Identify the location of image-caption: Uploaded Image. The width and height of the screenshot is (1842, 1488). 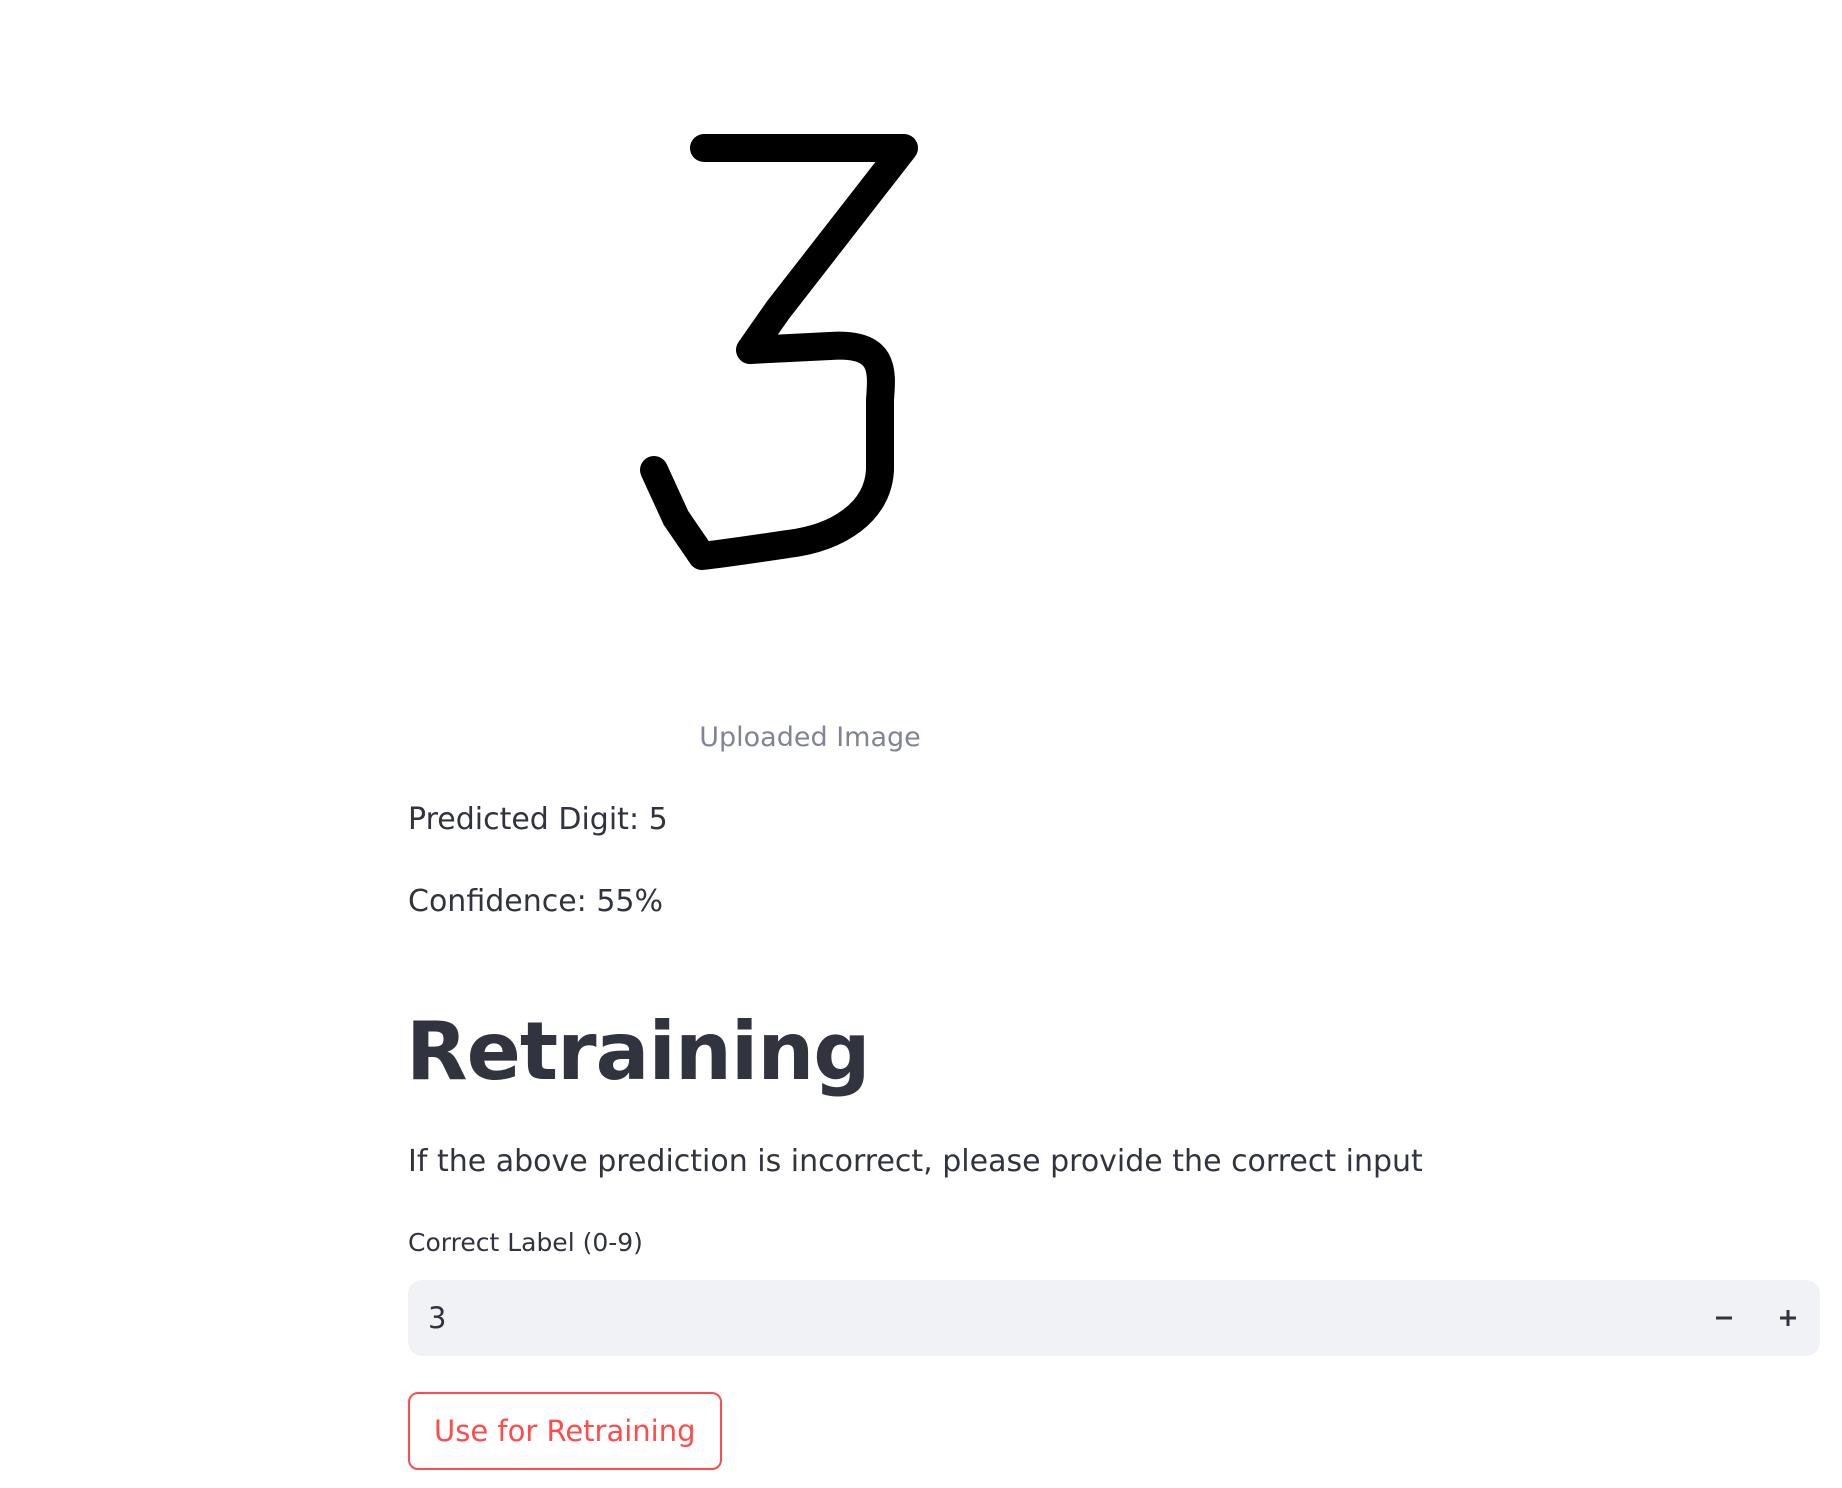
(810, 737).